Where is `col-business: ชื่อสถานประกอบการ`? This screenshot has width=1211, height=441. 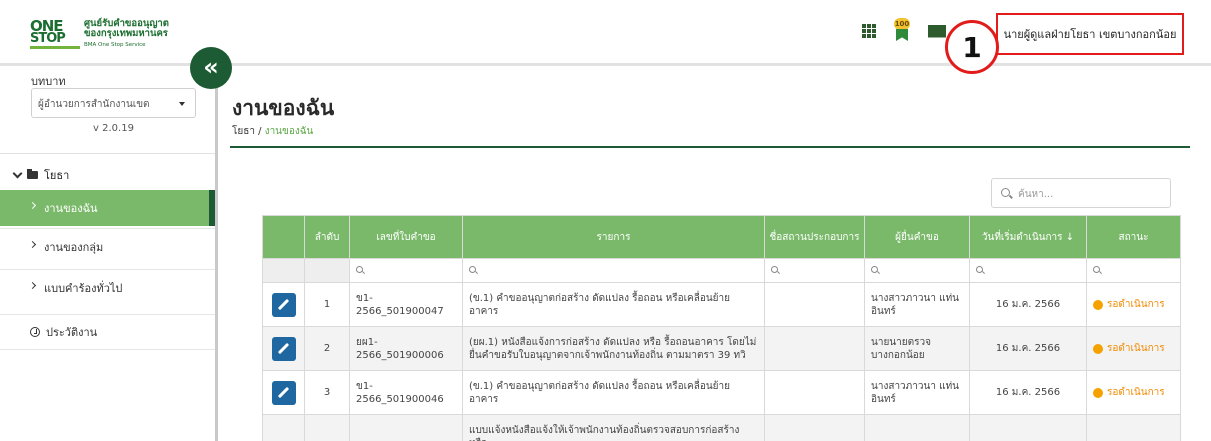 col-business: ชื่อสถานประกอบการ is located at coordinates (814, 237).